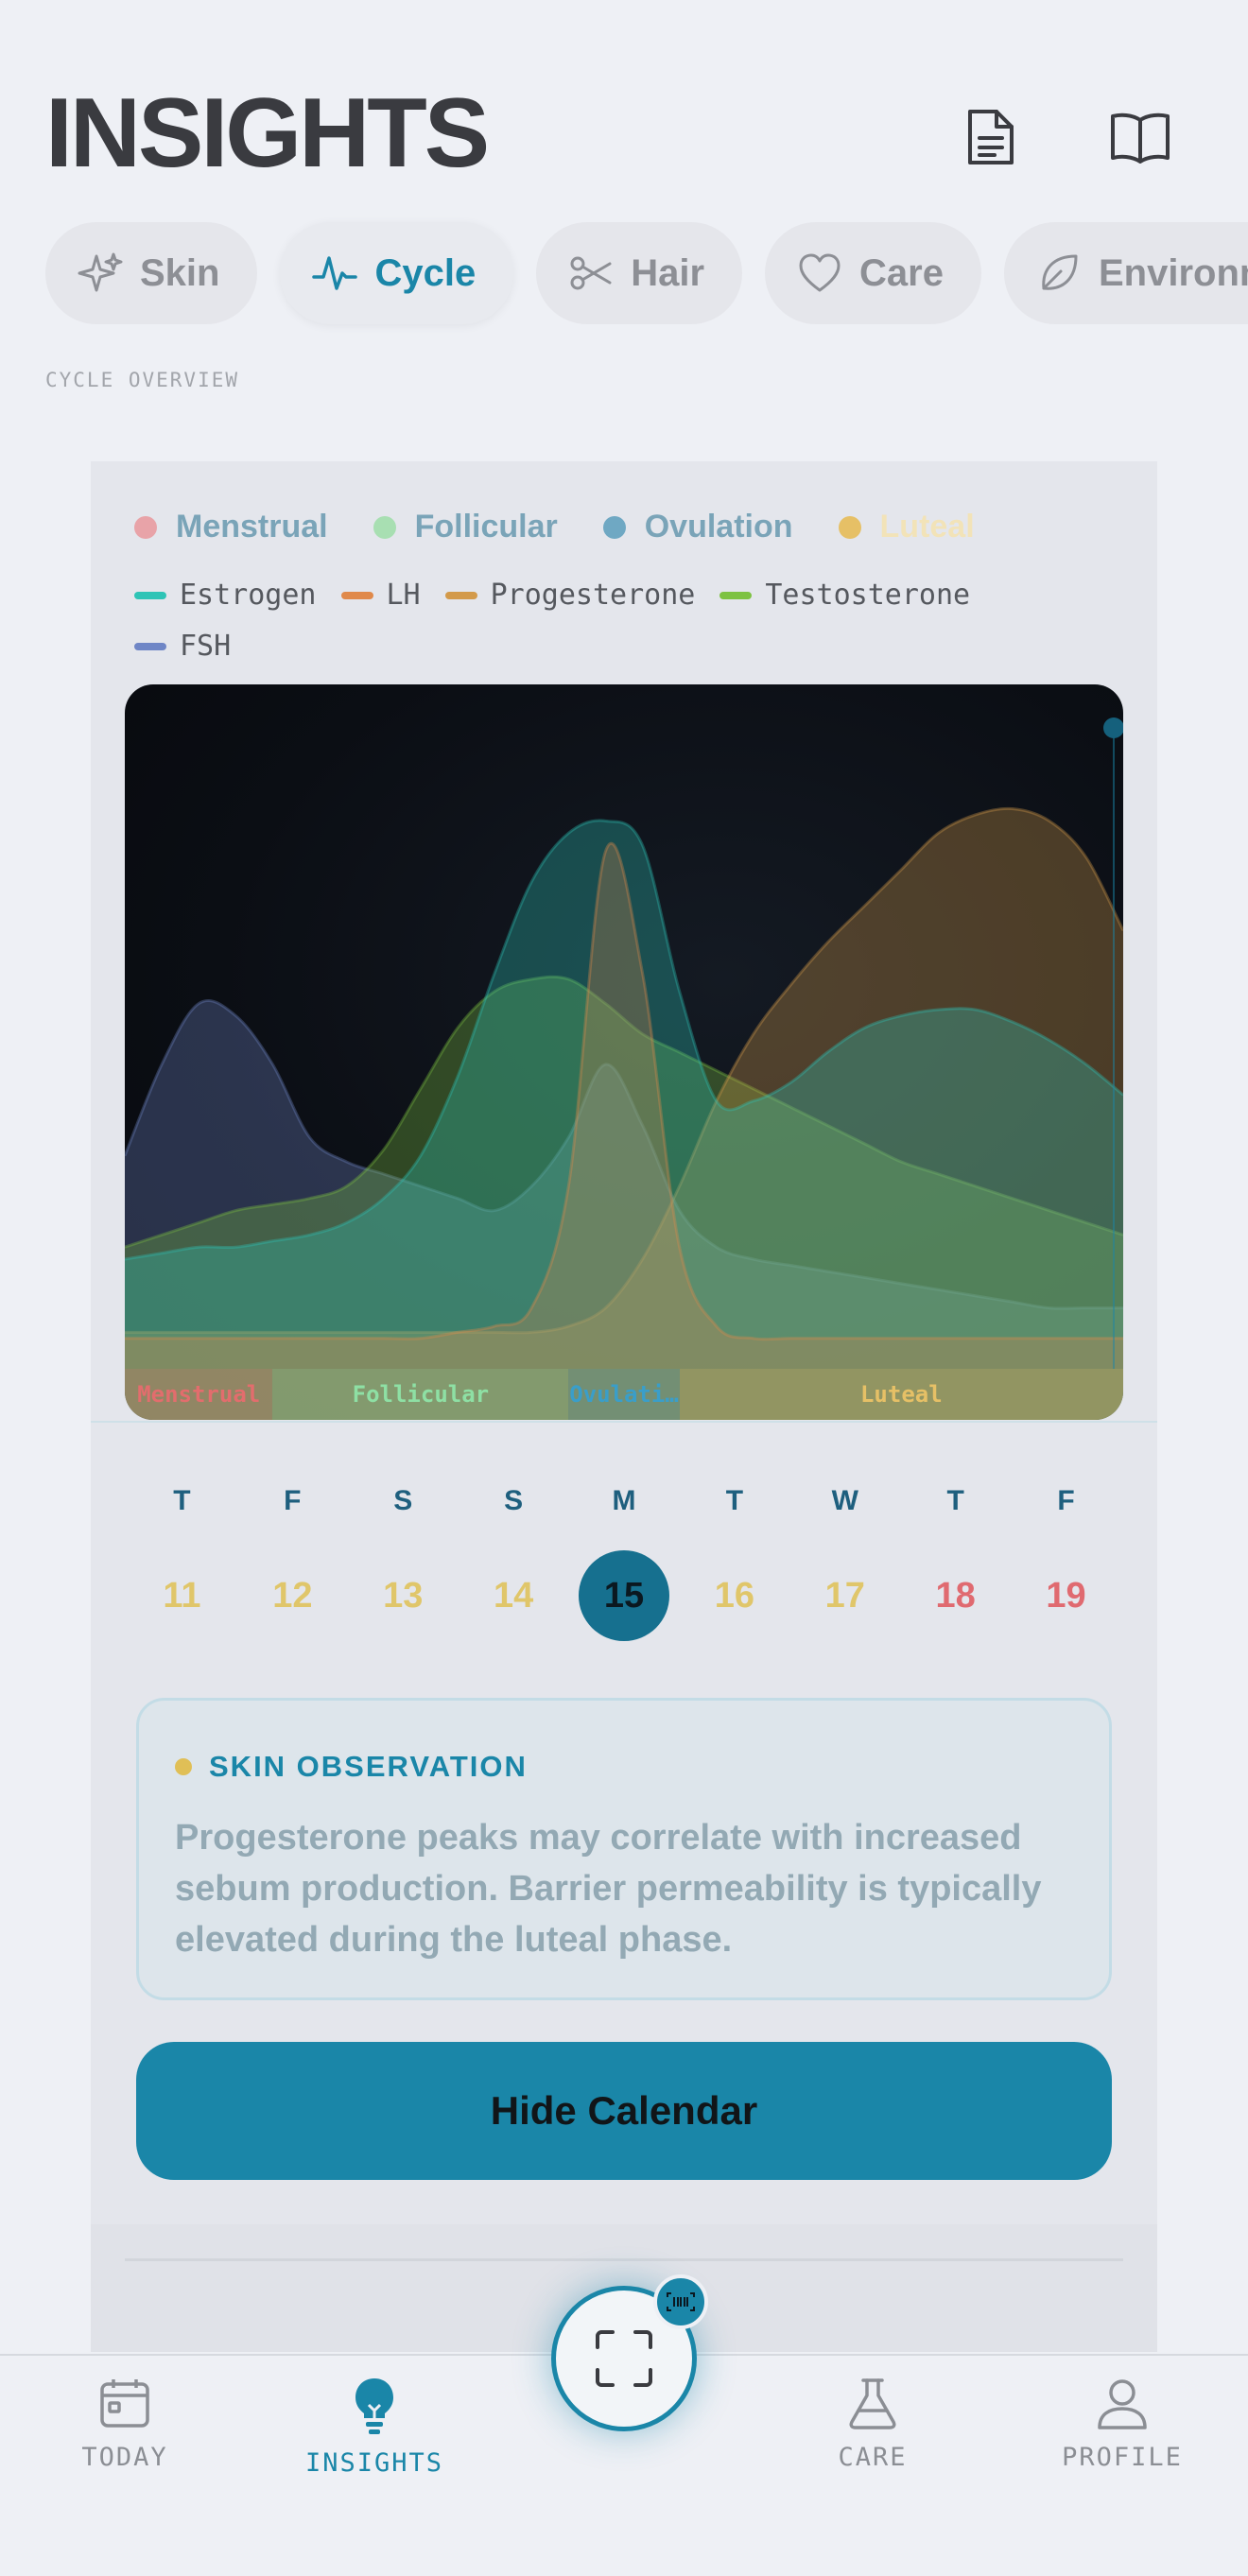 The height and width of the screenshot is (2576, 1248). What do you see at coordinates (425, 273) in the screenshot?
I see `tab-cycle-label: Cycle` at bounding box center [425, 273].